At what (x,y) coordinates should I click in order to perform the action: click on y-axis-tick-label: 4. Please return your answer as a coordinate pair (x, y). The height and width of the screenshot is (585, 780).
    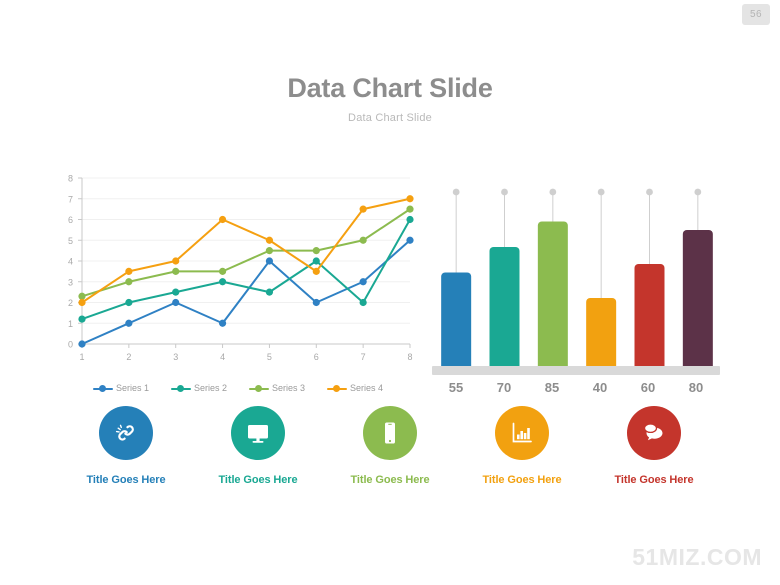
    Looking at the image, I should click on (70, 262).